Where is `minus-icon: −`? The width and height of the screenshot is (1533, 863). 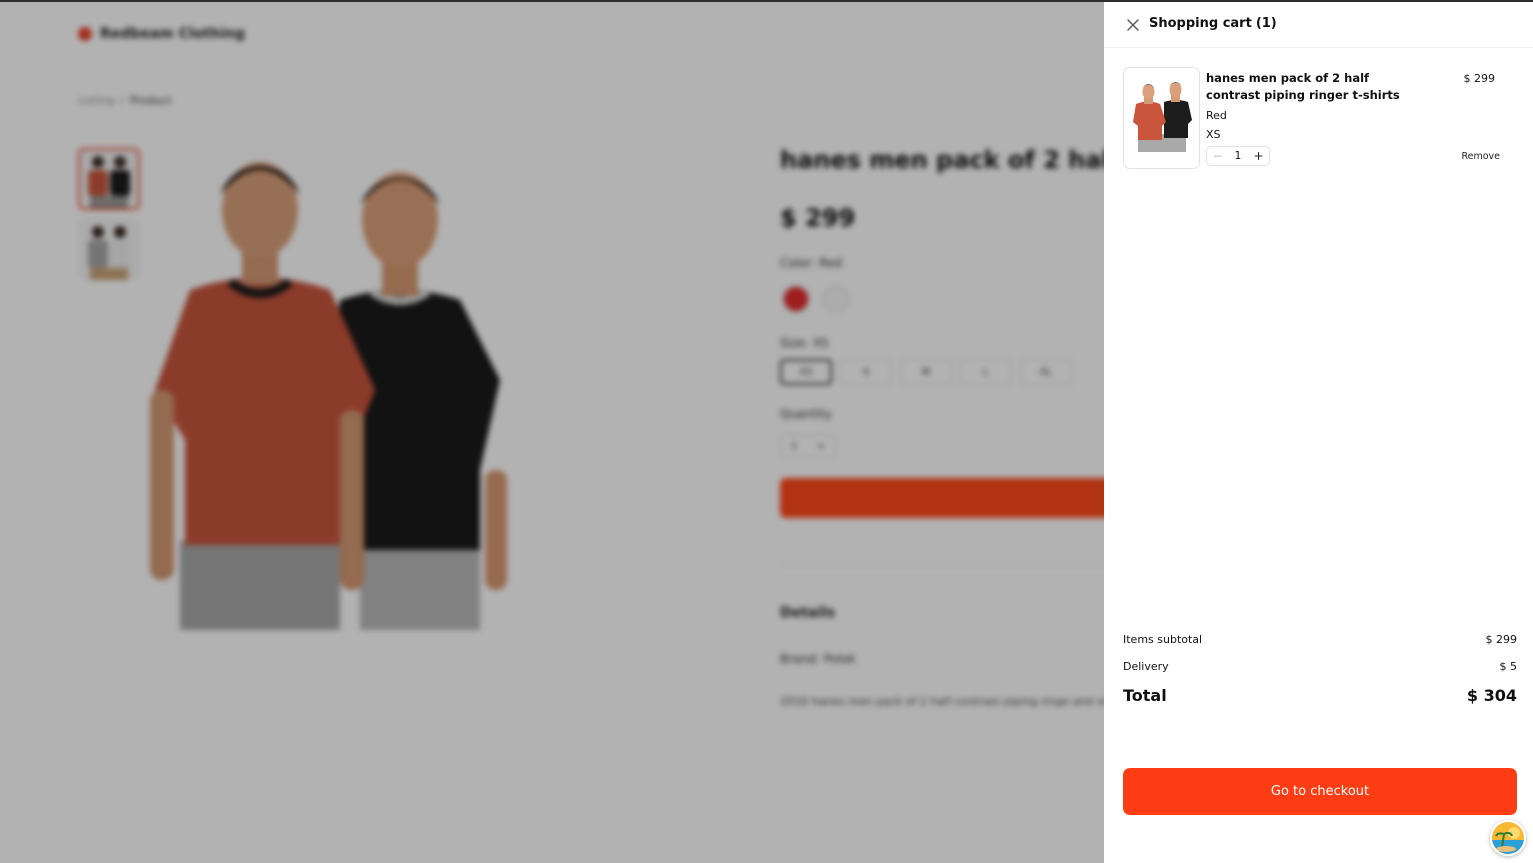
minus-icon: − is located at coordinates (1217, 156).